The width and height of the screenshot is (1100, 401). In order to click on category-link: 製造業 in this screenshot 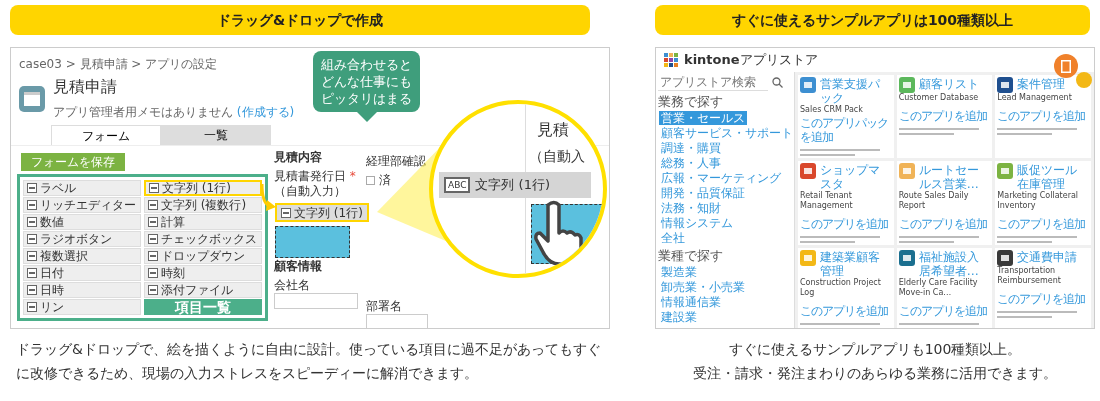, I will do `click(679, 272)`.